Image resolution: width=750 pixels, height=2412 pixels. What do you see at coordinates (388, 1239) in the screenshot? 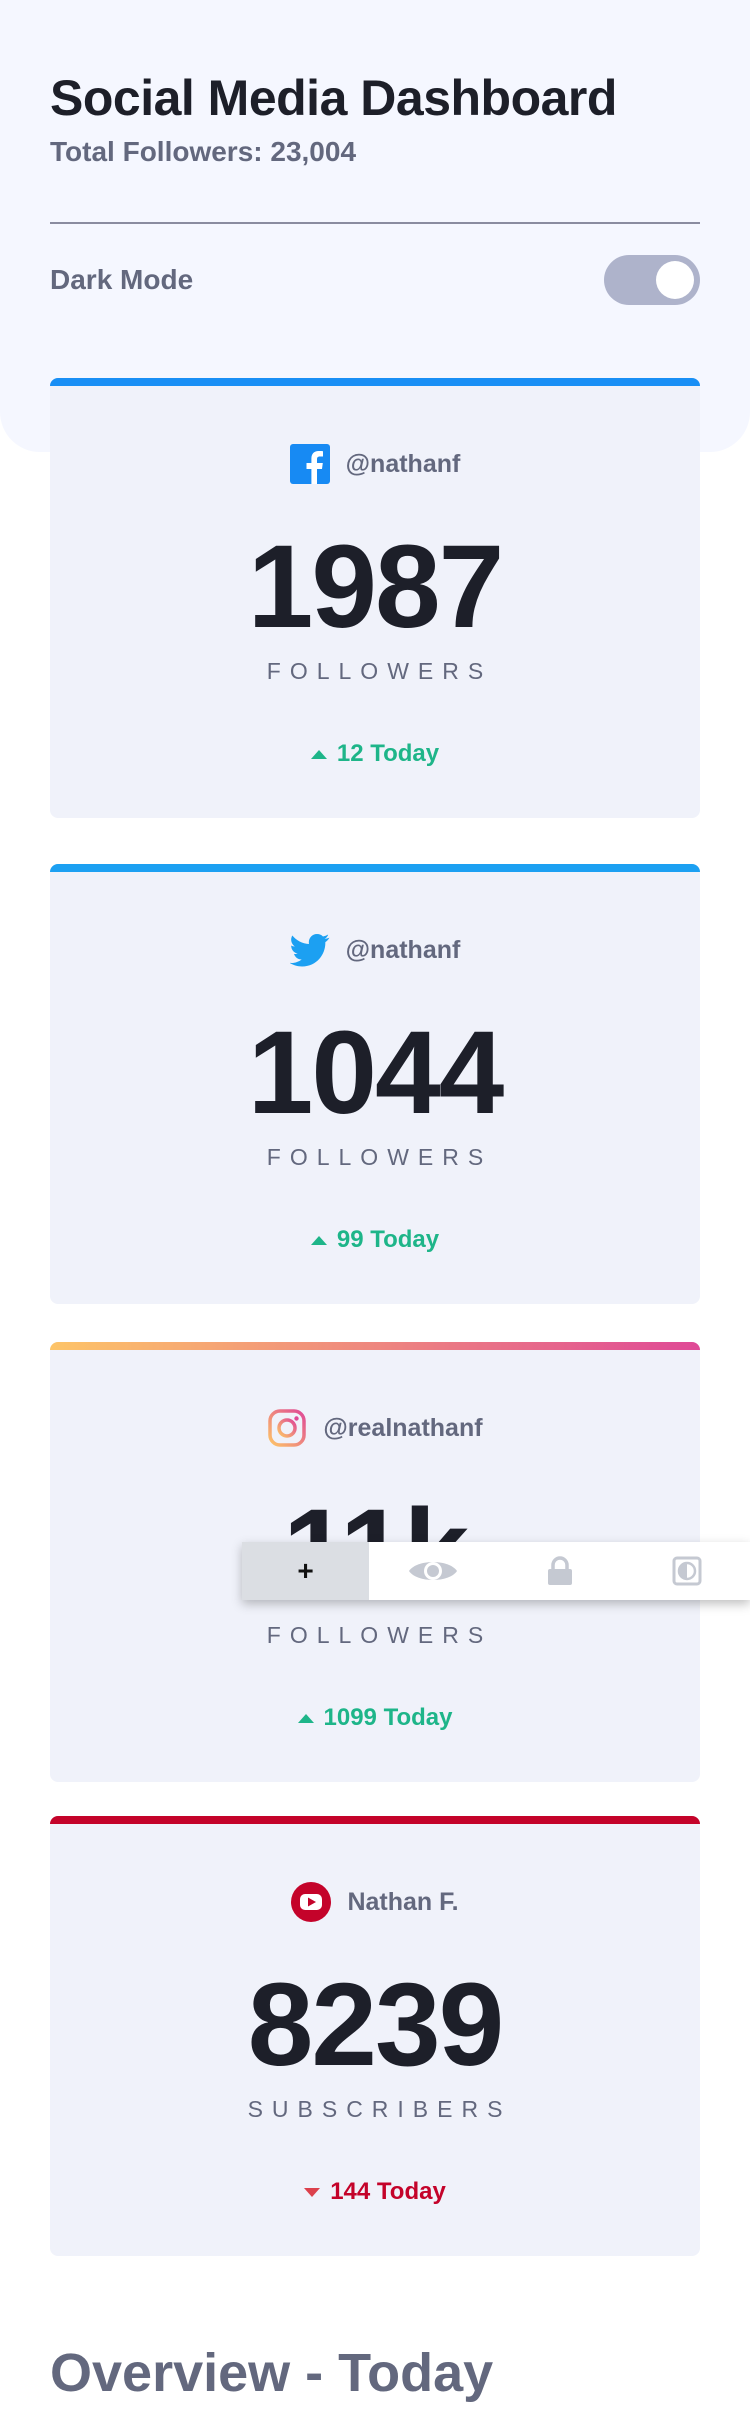
I see `card-today-text: 99 Today` at bounding box center [388, 1239].